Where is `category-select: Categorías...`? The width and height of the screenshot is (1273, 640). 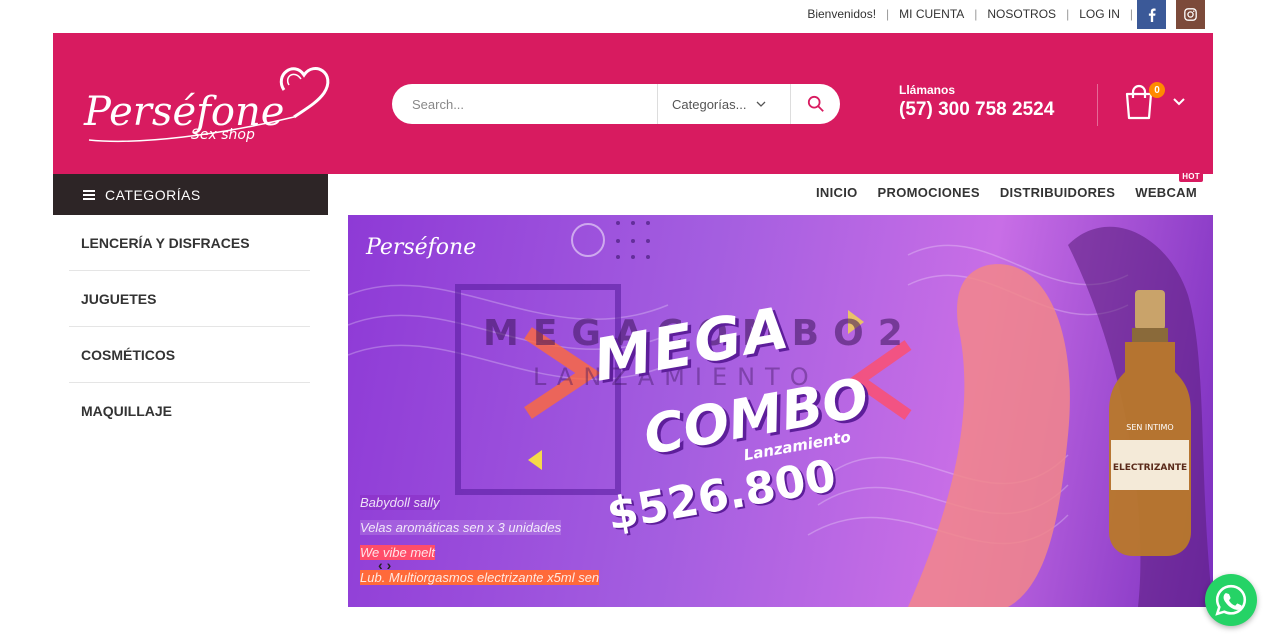
category-select: Categorías... is located at coordinates (723, 104).